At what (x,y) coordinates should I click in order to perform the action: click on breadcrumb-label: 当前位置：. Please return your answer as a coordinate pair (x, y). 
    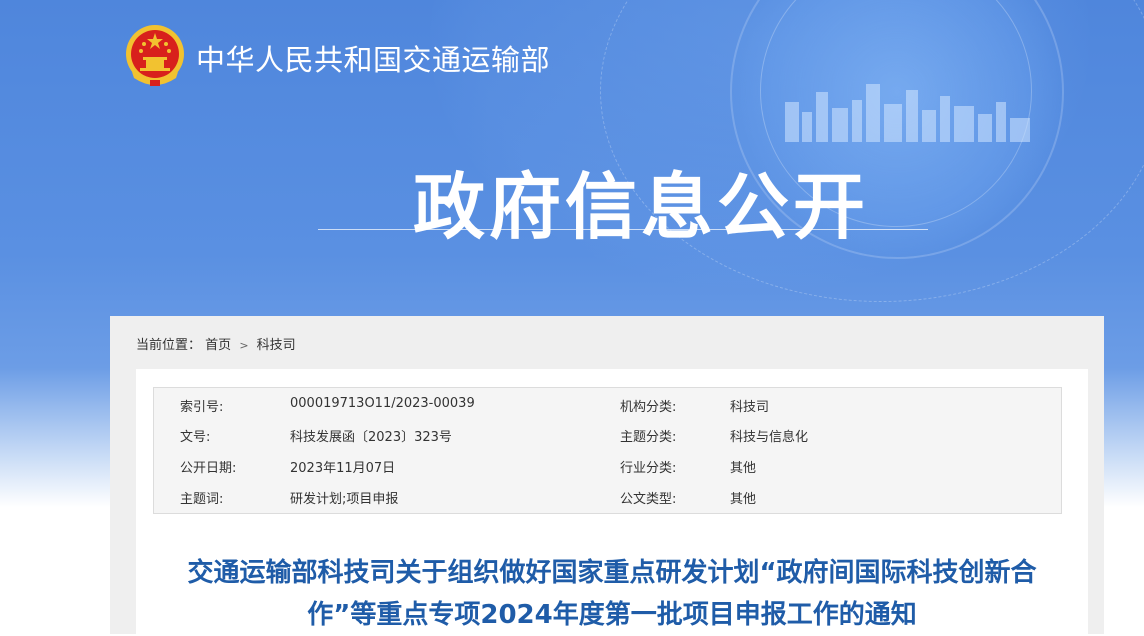
    Looking at the image, I should click on (169, 345).